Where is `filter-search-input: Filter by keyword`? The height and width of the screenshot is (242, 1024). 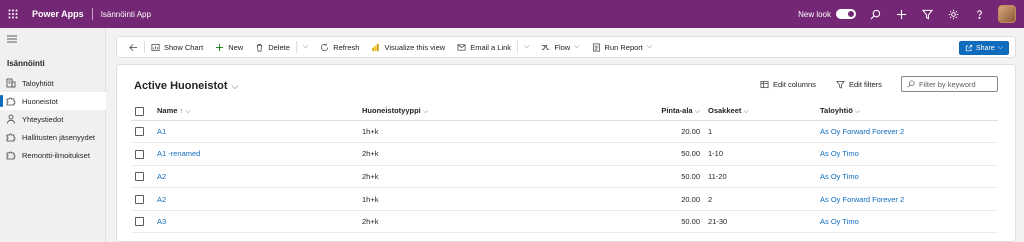 filter-search-input: Filter by keyword is located at coordinates (949, 84).